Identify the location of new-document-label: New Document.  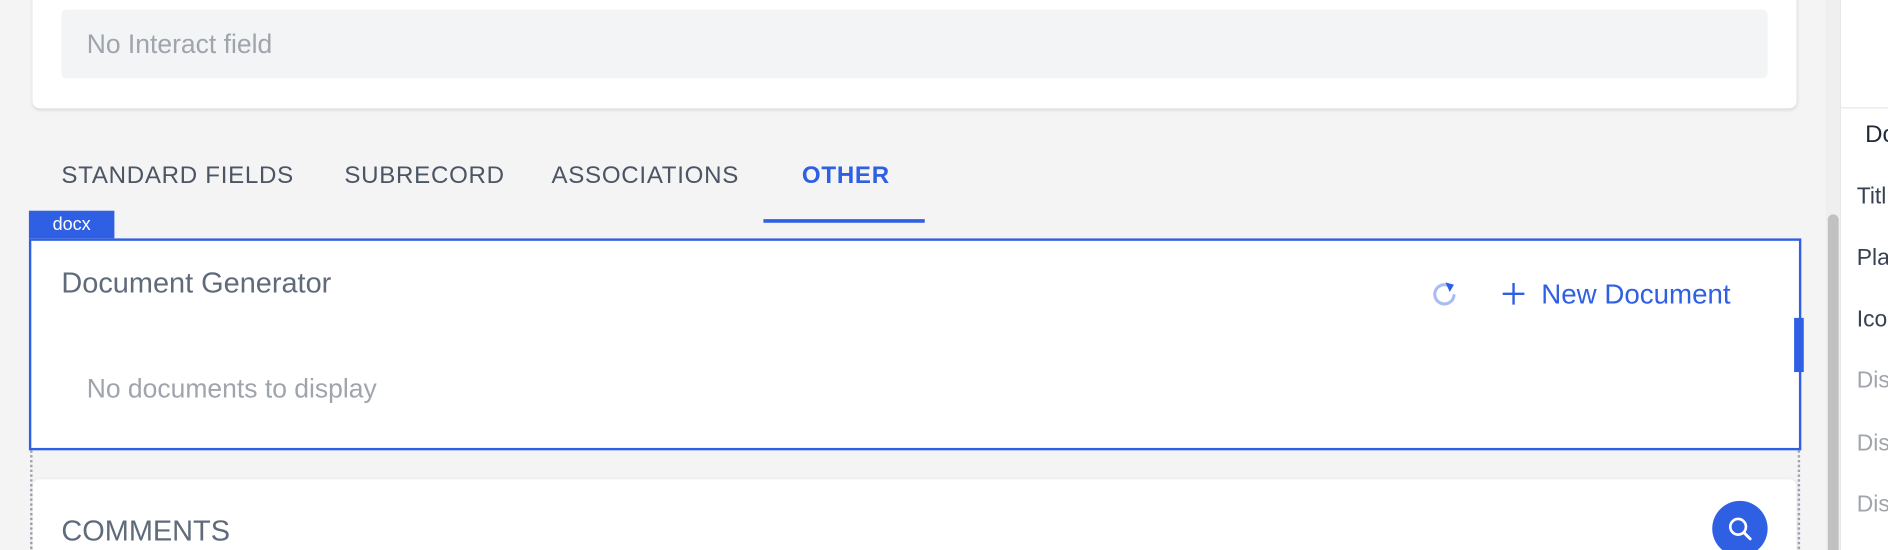
(1636, 293).